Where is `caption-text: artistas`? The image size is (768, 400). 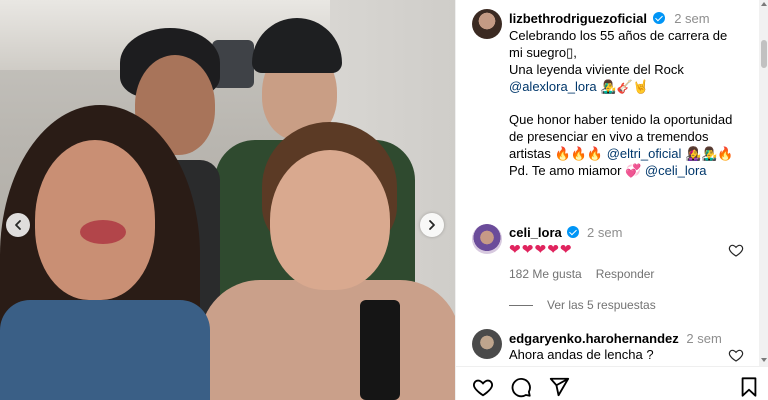
caption-text: artistas is located at coordinates (530, 153).